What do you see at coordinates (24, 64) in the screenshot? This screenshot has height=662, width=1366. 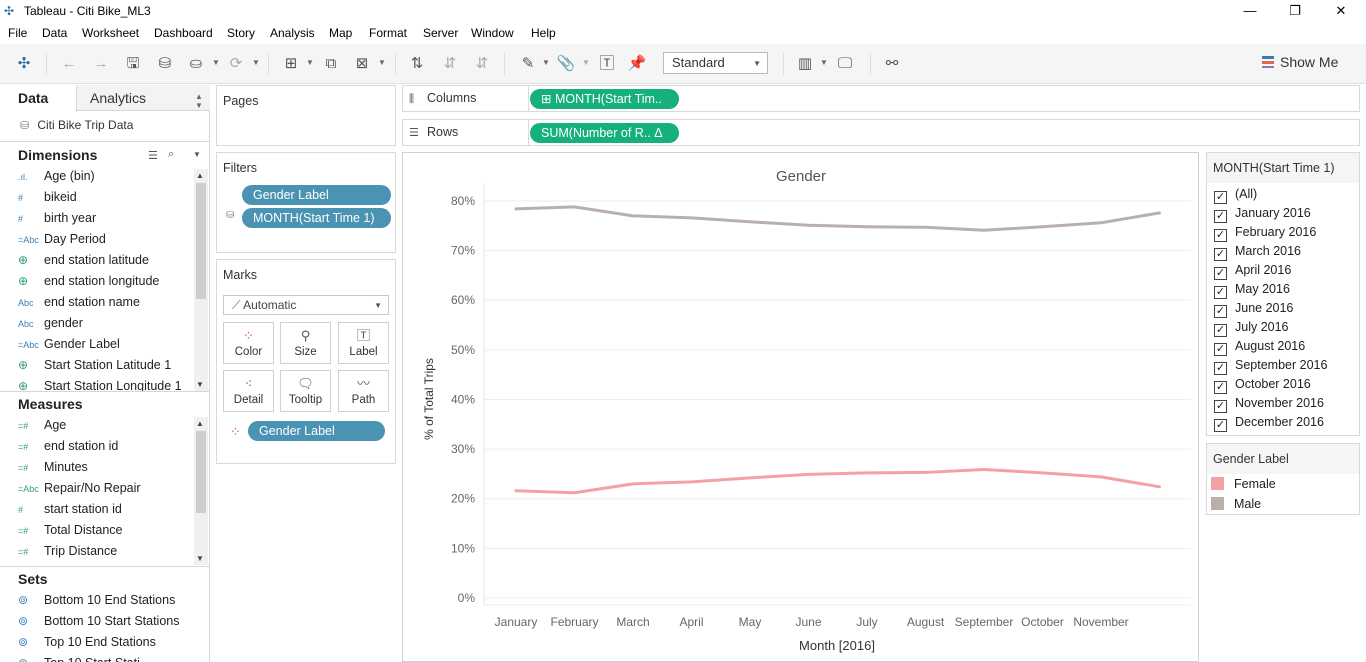 I see `tableau-home-icon: ✣` at bounding box center [24, 64].